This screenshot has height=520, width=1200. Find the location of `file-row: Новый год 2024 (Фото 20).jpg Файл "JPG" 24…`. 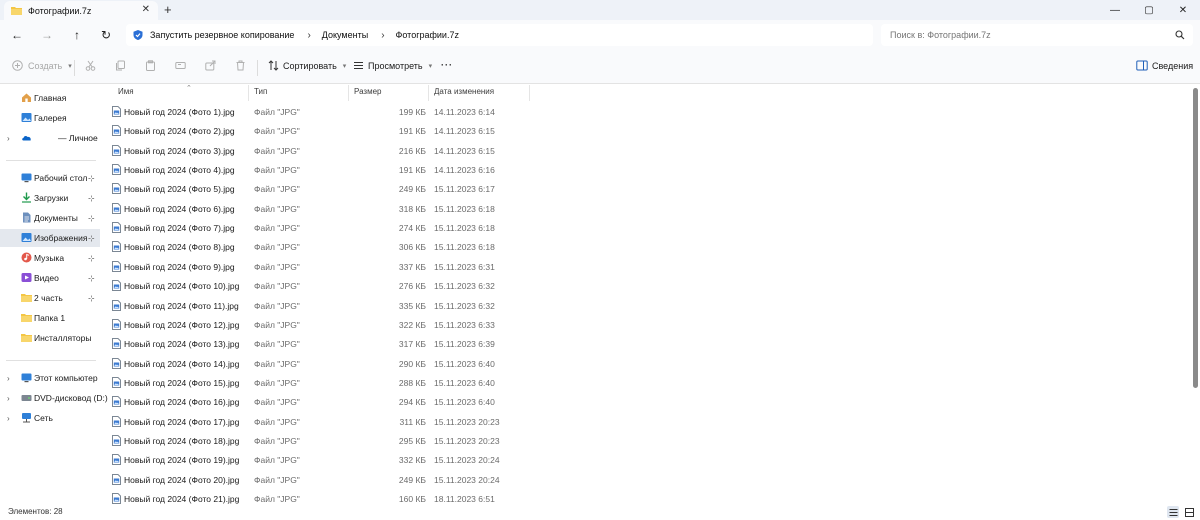

file-row: Новый год 2024 (Фото 20).jpg Файл "JPG" 24… is located at coordinates (320, 480).